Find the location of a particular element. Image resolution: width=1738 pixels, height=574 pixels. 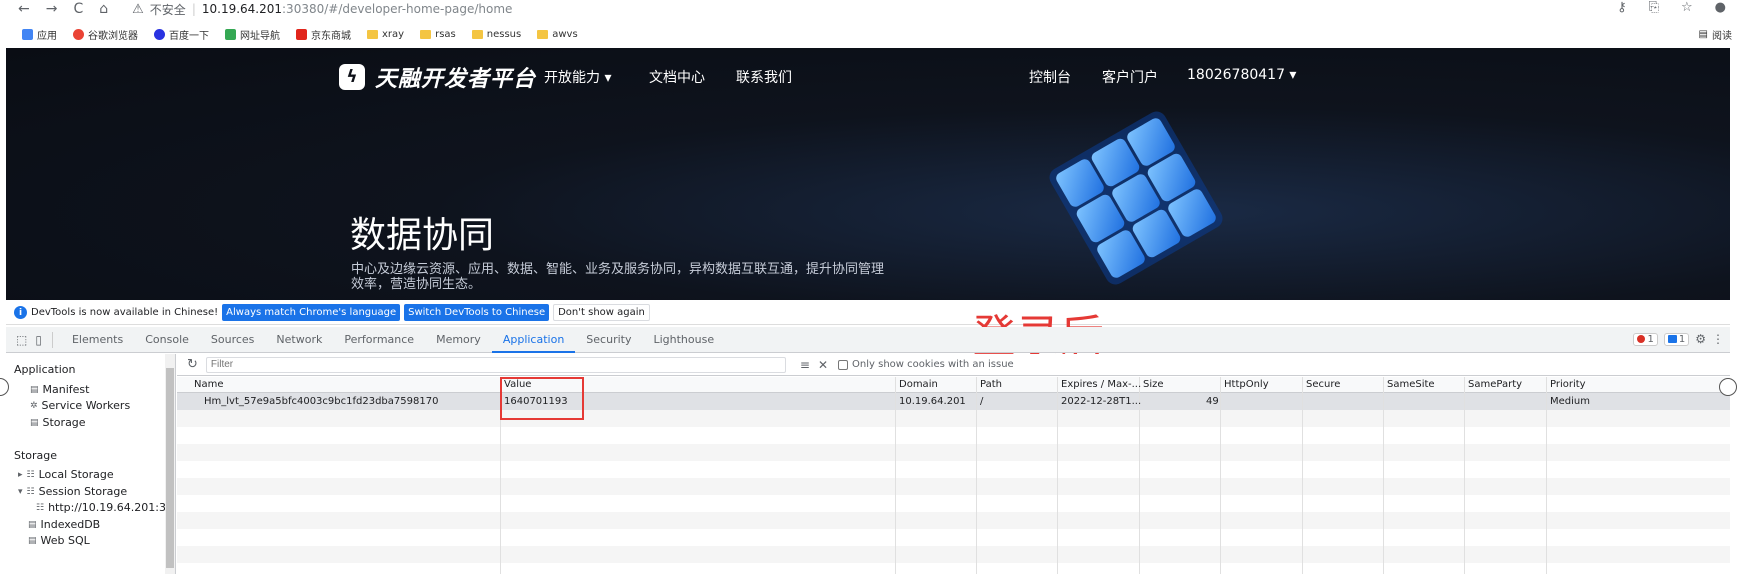

cookie-priority: Medium is located at coordinates (1570, 401).